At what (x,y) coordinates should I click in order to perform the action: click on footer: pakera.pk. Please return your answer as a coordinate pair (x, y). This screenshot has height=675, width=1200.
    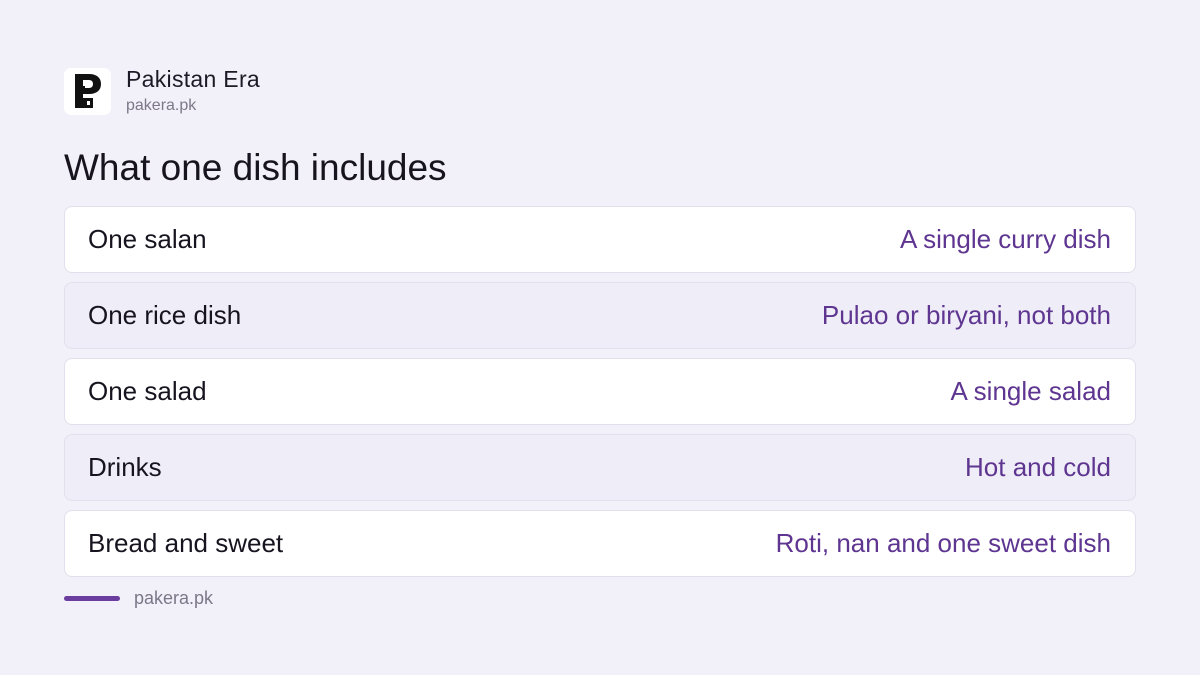
    Looking at the image, I should click on (138, 598).